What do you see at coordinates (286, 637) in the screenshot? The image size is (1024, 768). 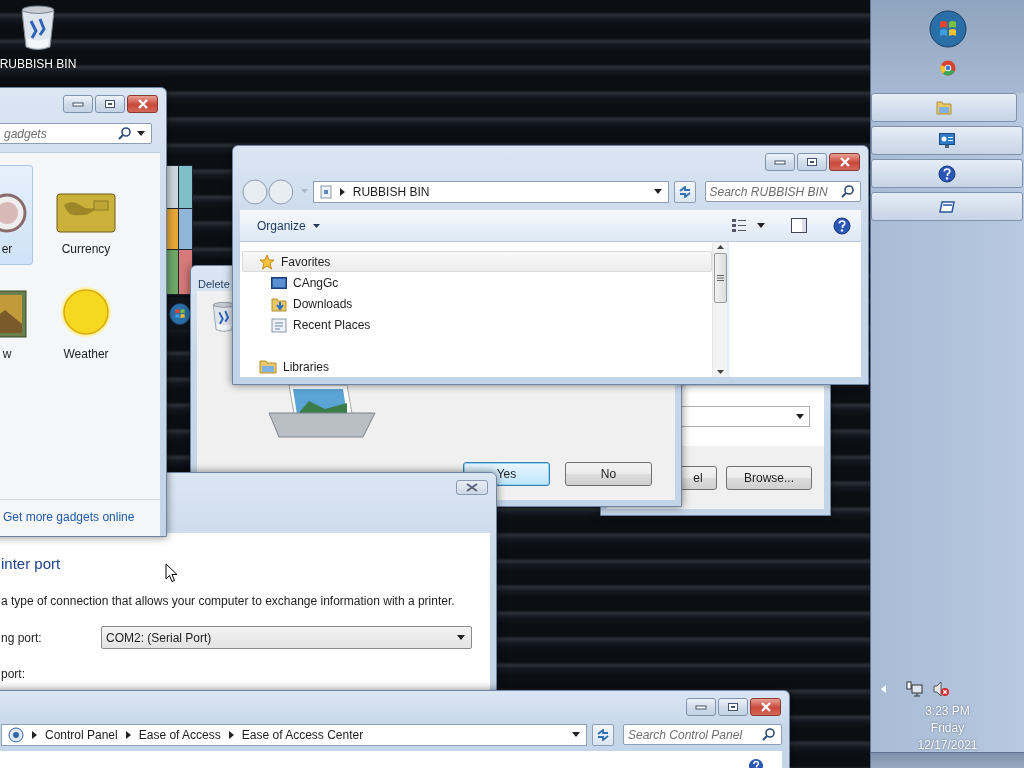 I see `port-dropdown: COM2: (Serial Port)` at bounding box center [286, 637].